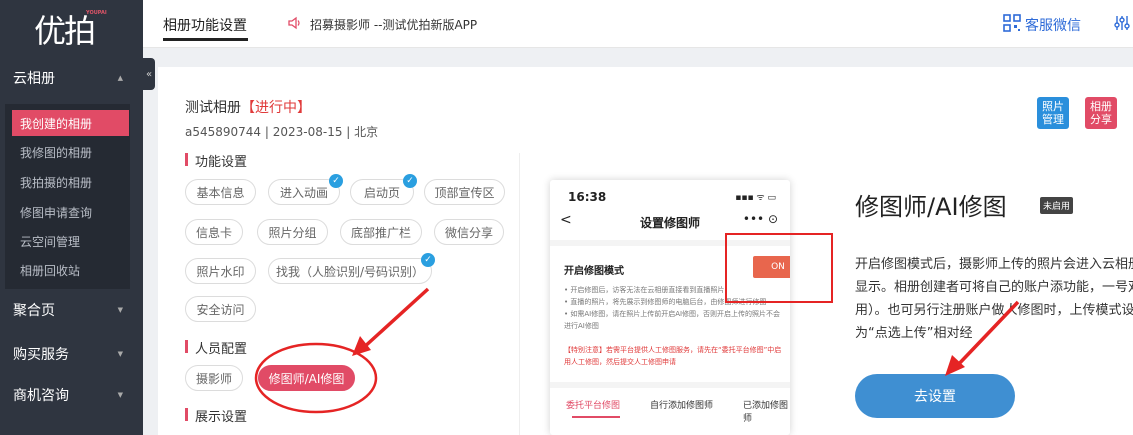 This screenshot has width=1133, height=435. I want to click on album-title: 测试相册【进行中】, so click(248, 107).